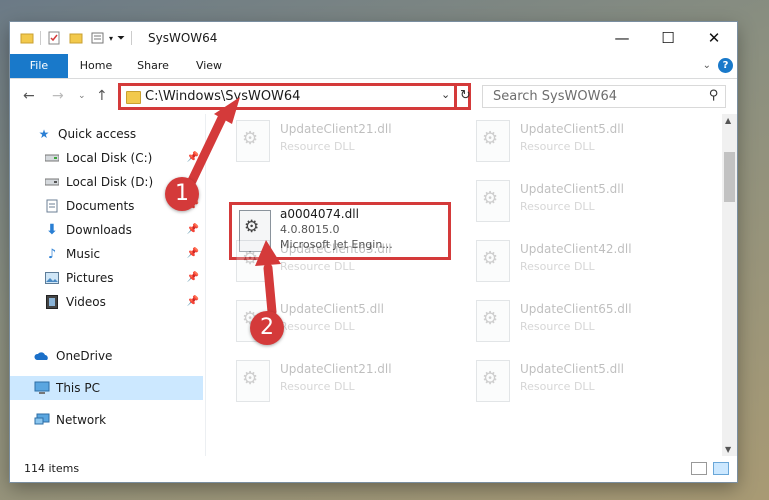 The image size is (769, 500). I want to click on step-badge-1: 1, so click(182, 194).